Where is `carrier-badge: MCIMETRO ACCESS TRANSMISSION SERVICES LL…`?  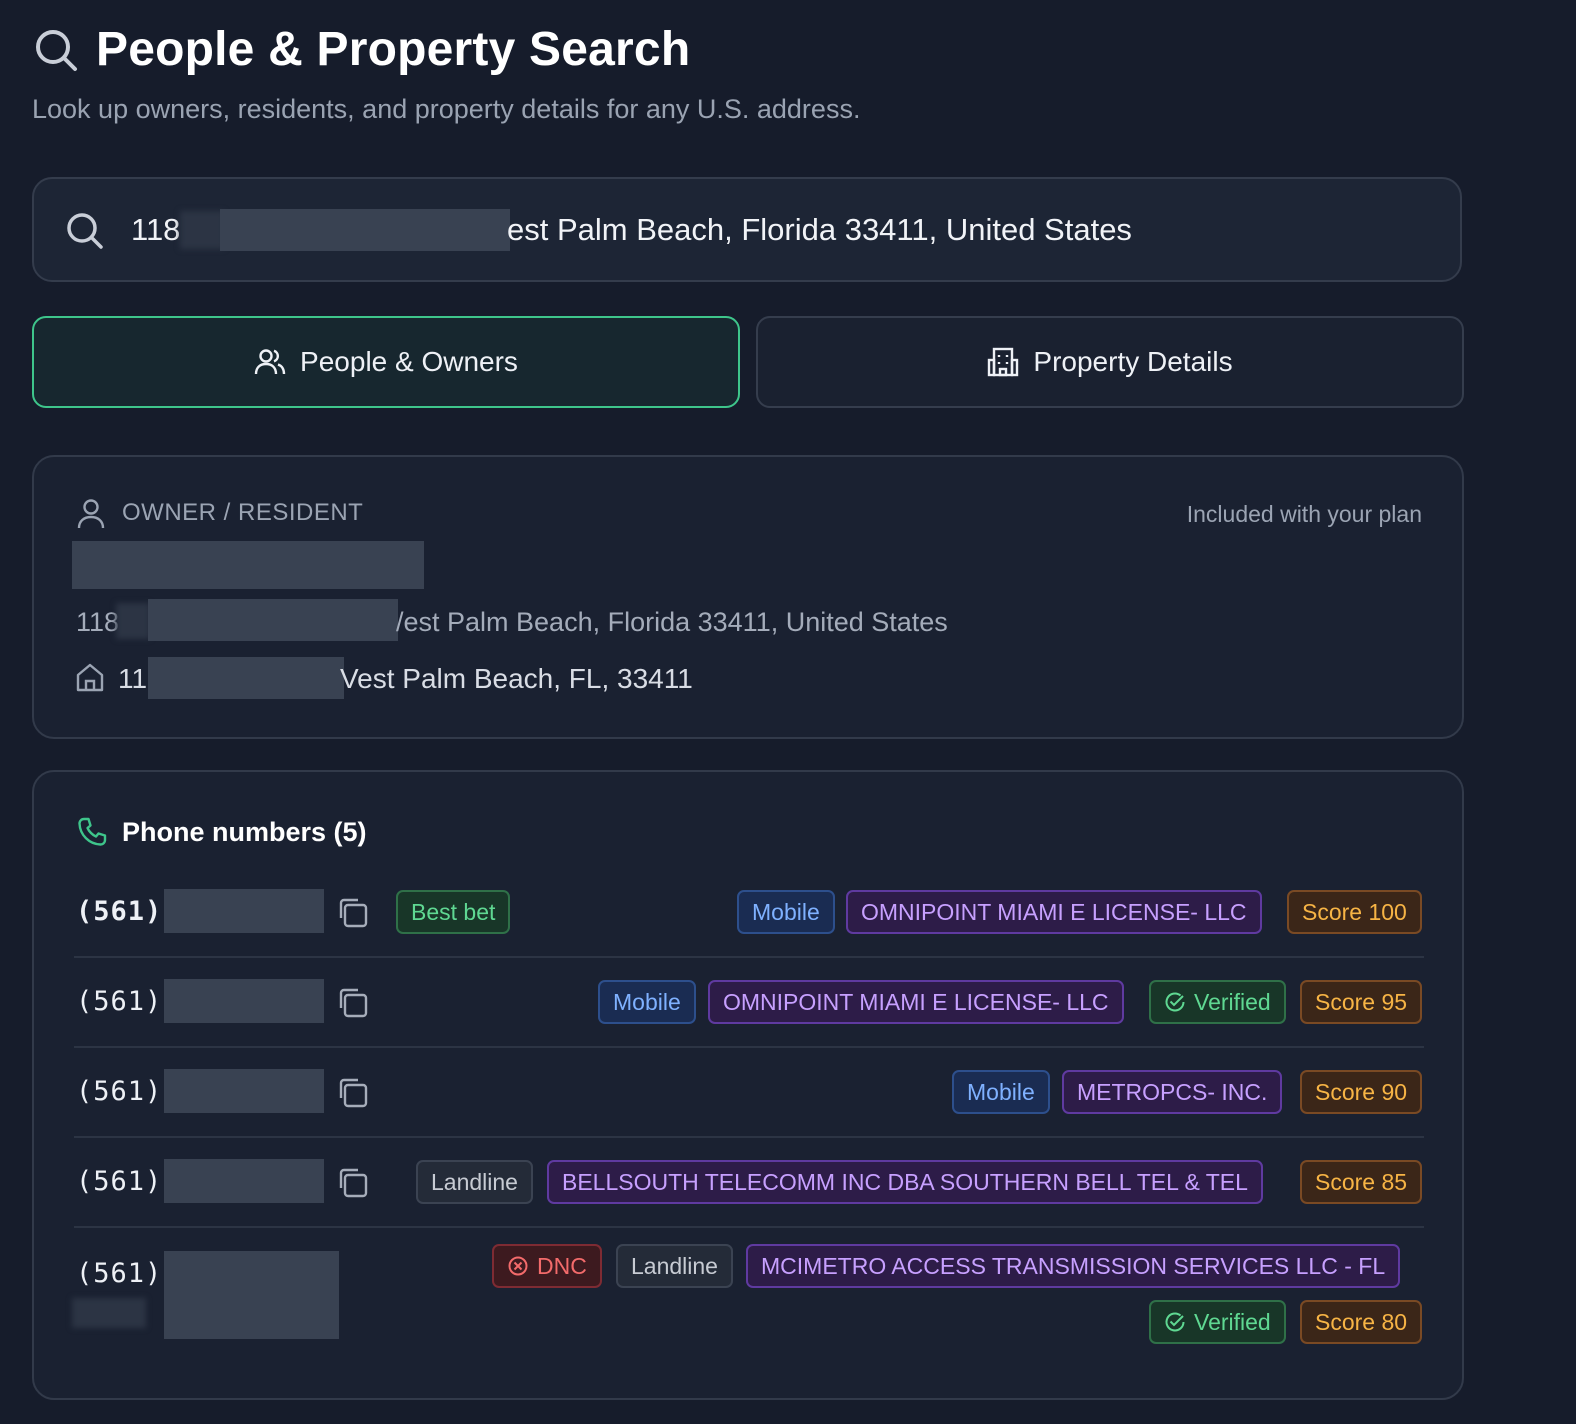 carrier-badge: MCIMETRO ACCESS TRANSMISSION SERVICES LL… is located at coordinates (1073, 1266).